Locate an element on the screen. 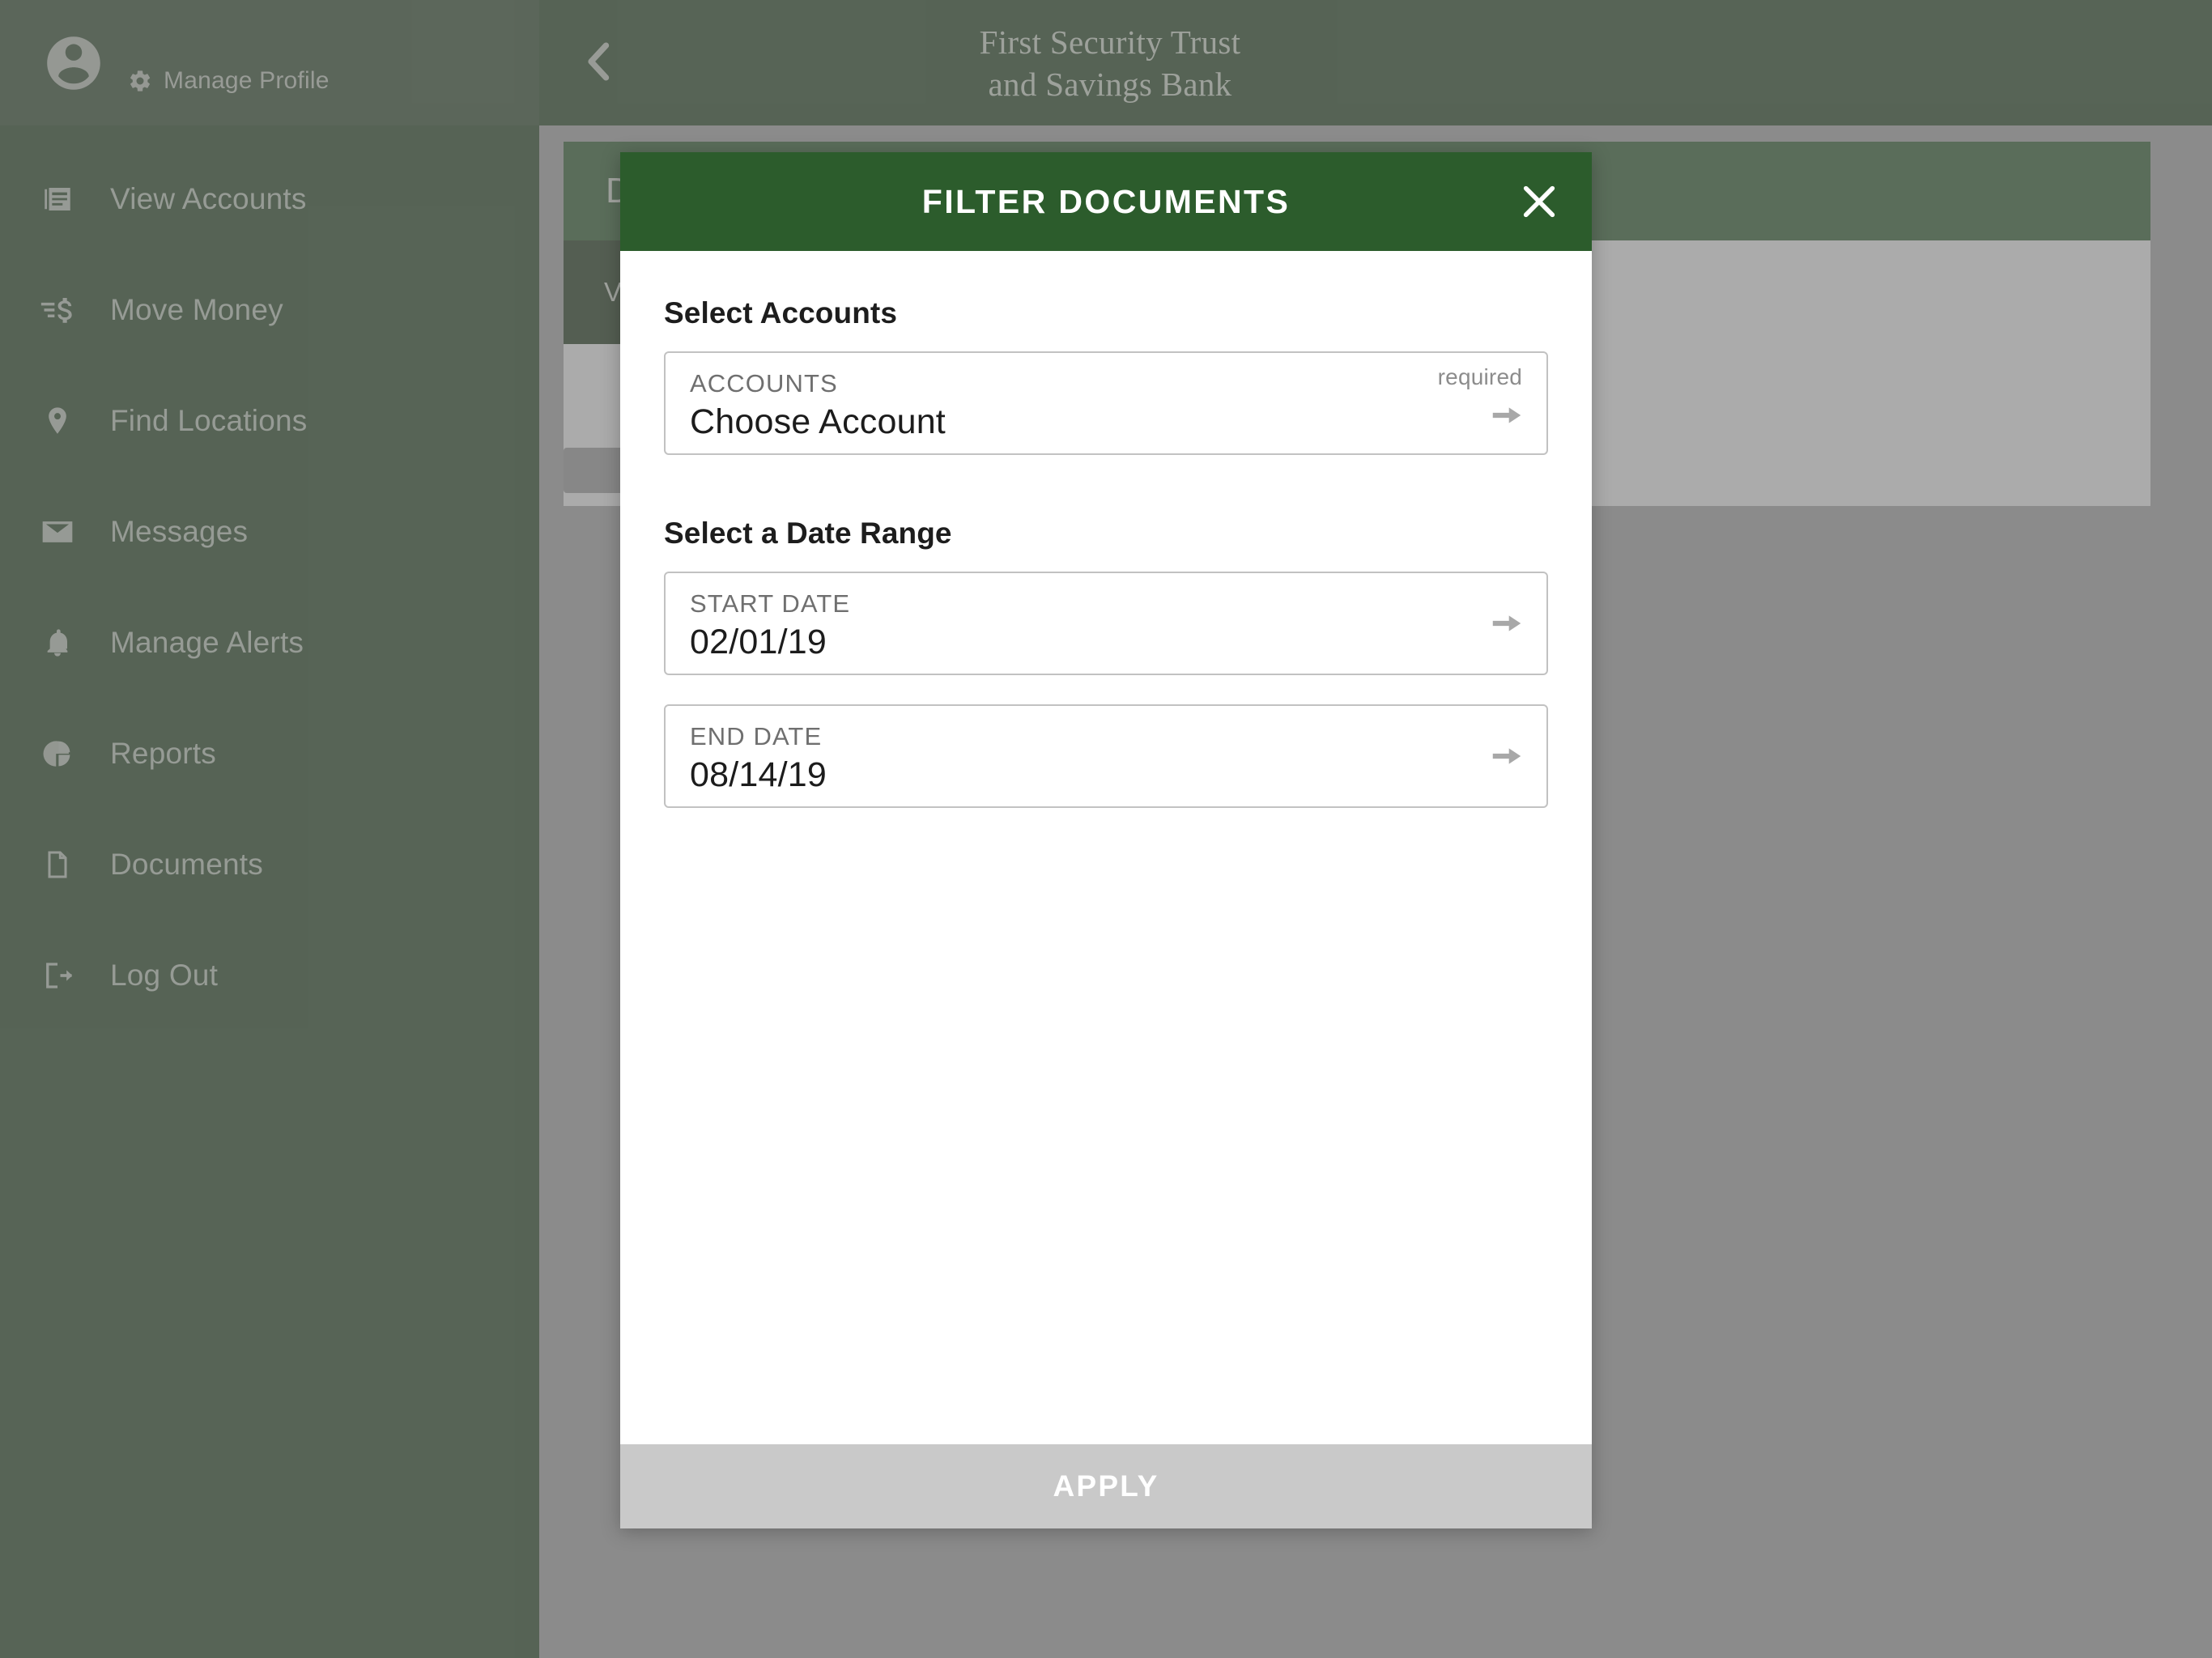 The width and height of the screenshot is (2212, 1658). start-date-value: 02/01/19 is located at coordinates (758, 642).